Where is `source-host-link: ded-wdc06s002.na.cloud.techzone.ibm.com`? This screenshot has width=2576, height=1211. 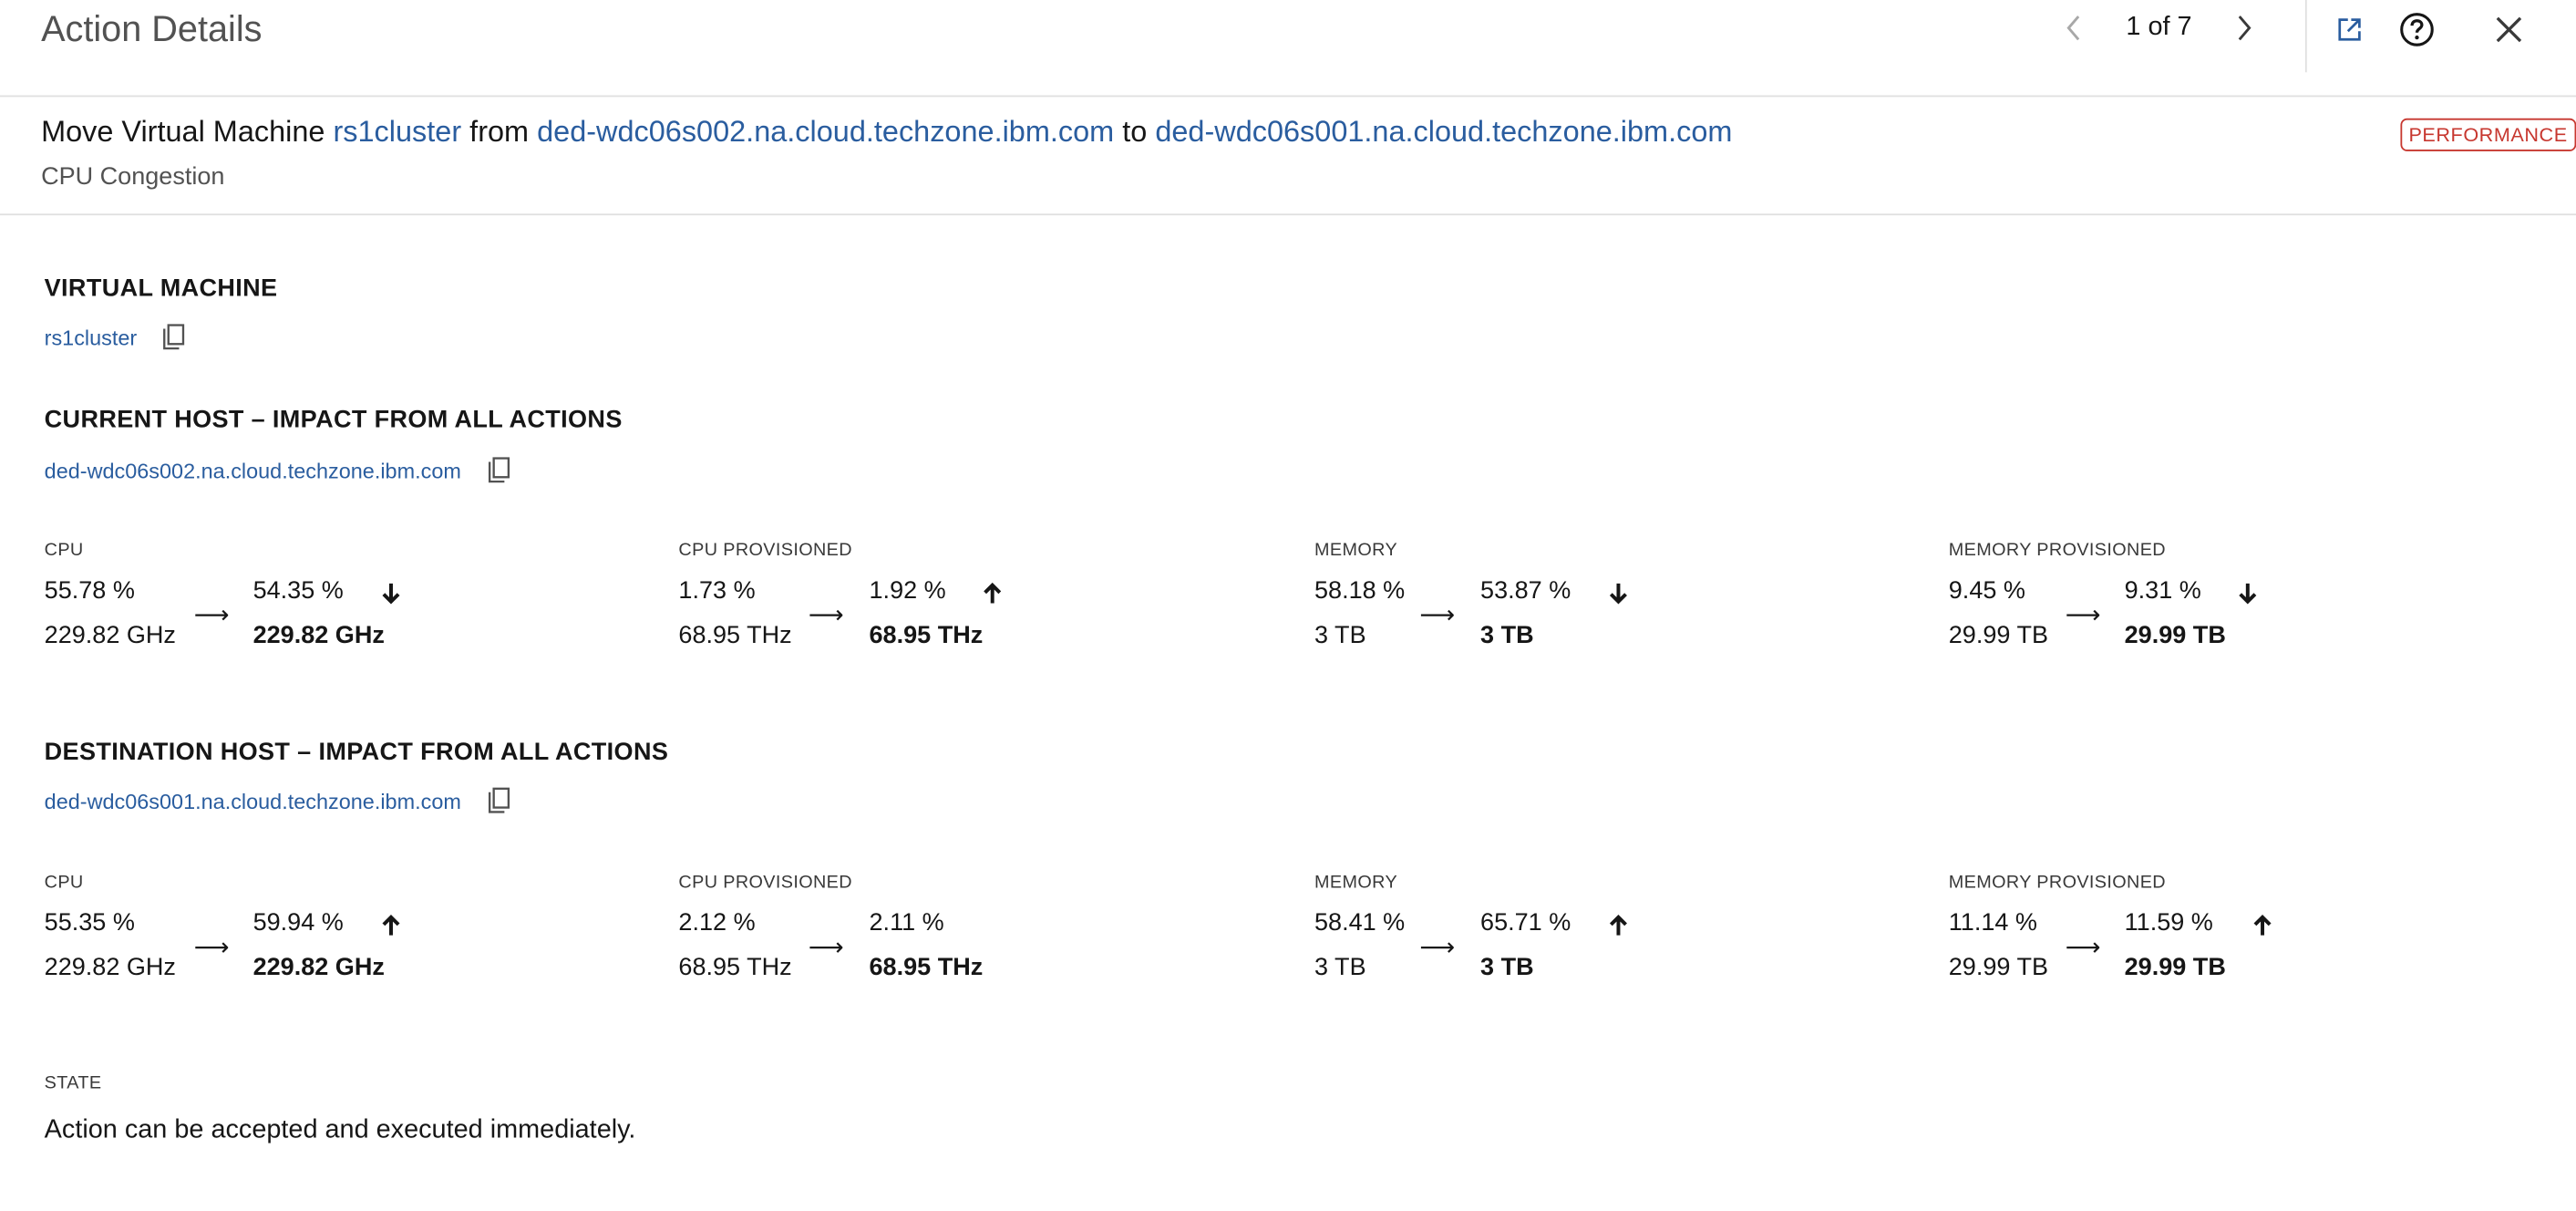
source-host-link: ded-wdc06s002.na.cloud.techzone.ibm.com is located at coordinates (825, 131).